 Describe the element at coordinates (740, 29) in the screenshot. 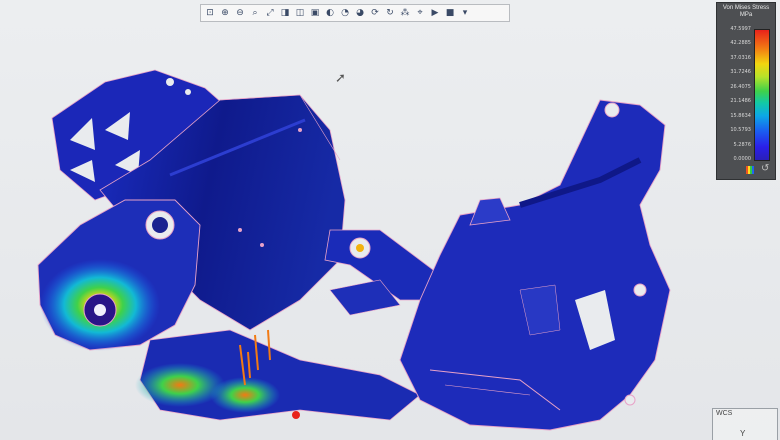

I see `legend-value: 47.5997` at that location.